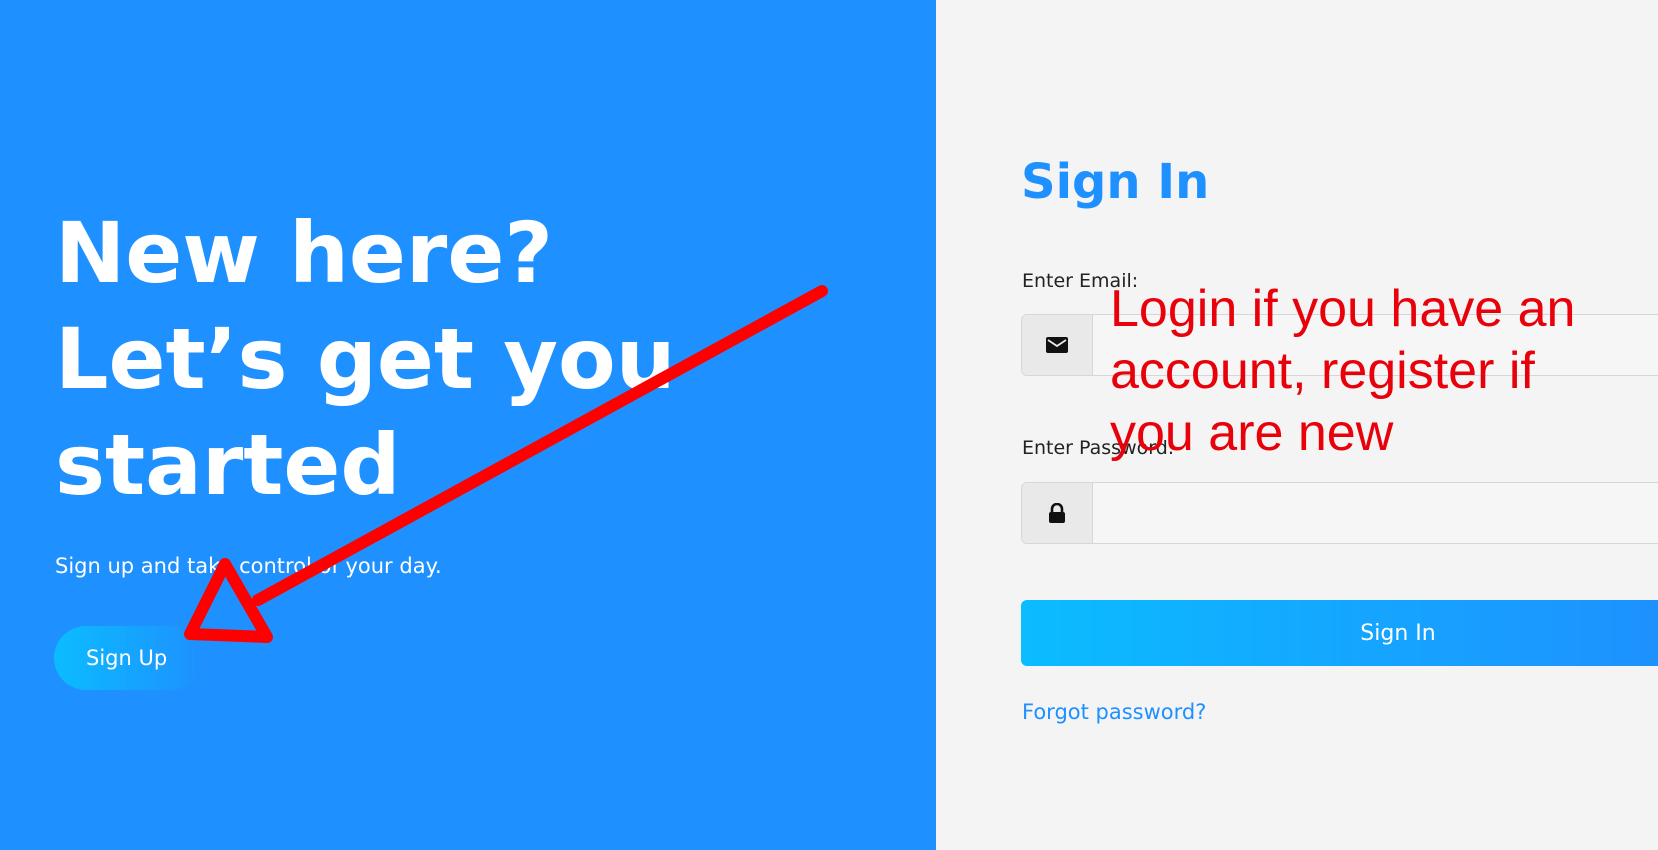 The image size is (1658, 850). What do you see at coordinates (1322, 371) in the screenshot?
I see `annotation-line-2: account, register if` at bounding box center [1322, 371].